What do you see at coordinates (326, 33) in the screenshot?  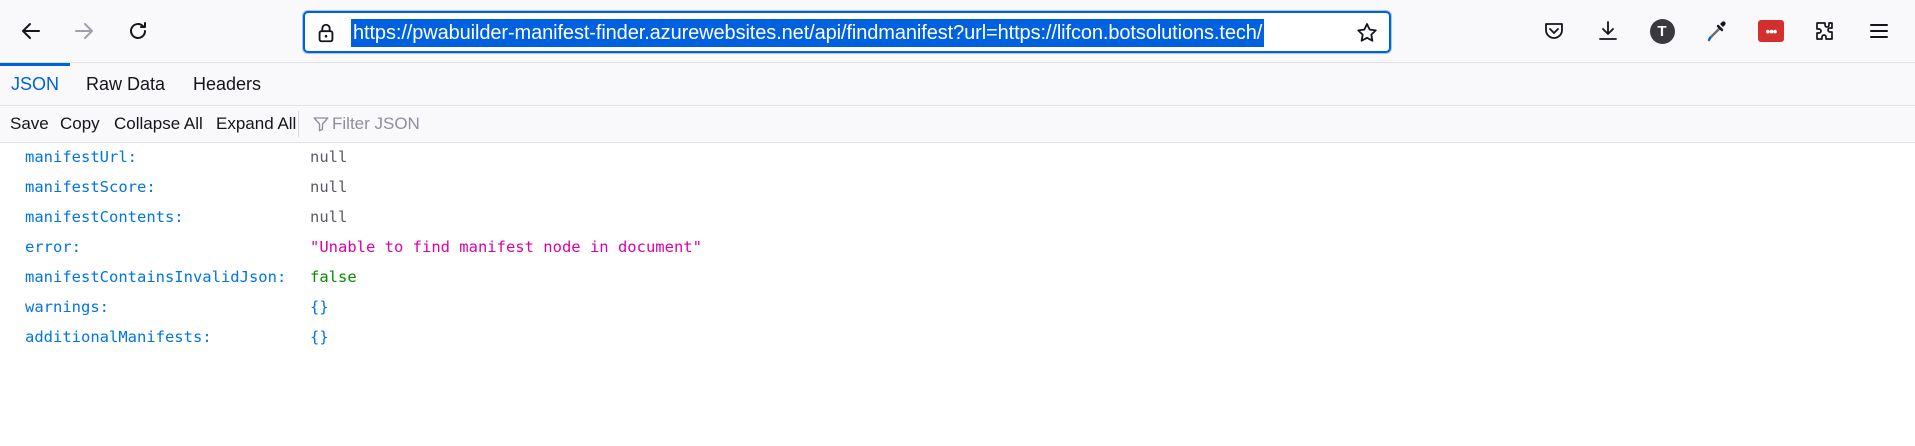 I see `lock-icon` at bounding box center [326, 33].